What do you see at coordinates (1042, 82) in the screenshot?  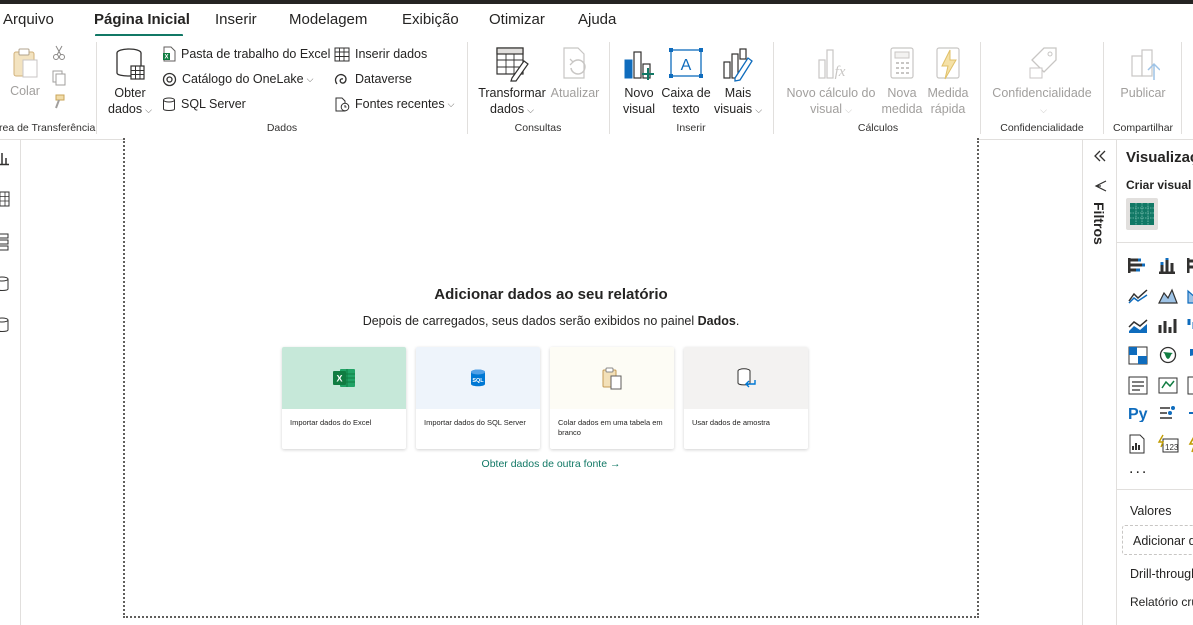 I see `sensitivity-button: Confidencialidade ⌵` at bounding box center [1042, 82].